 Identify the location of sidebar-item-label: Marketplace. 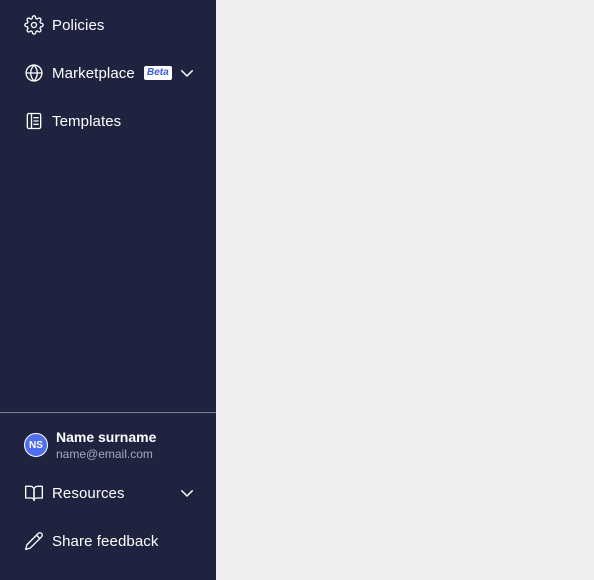
(93, 73).